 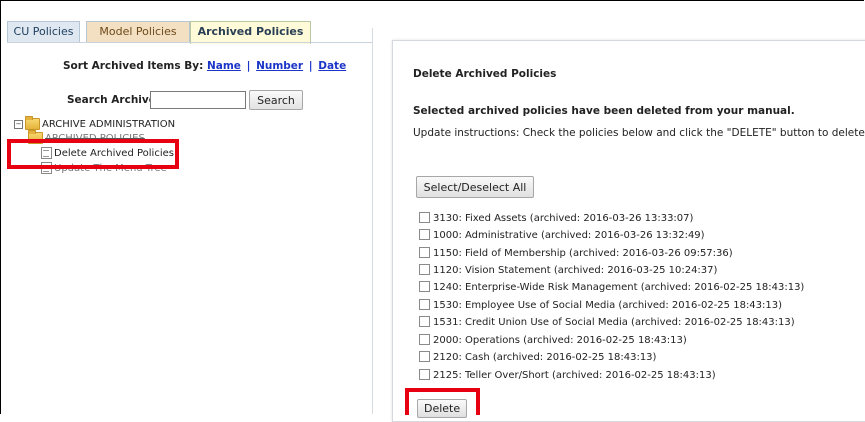 I want to click on sort-by-number-link: Number, so click(x=279, y=66).